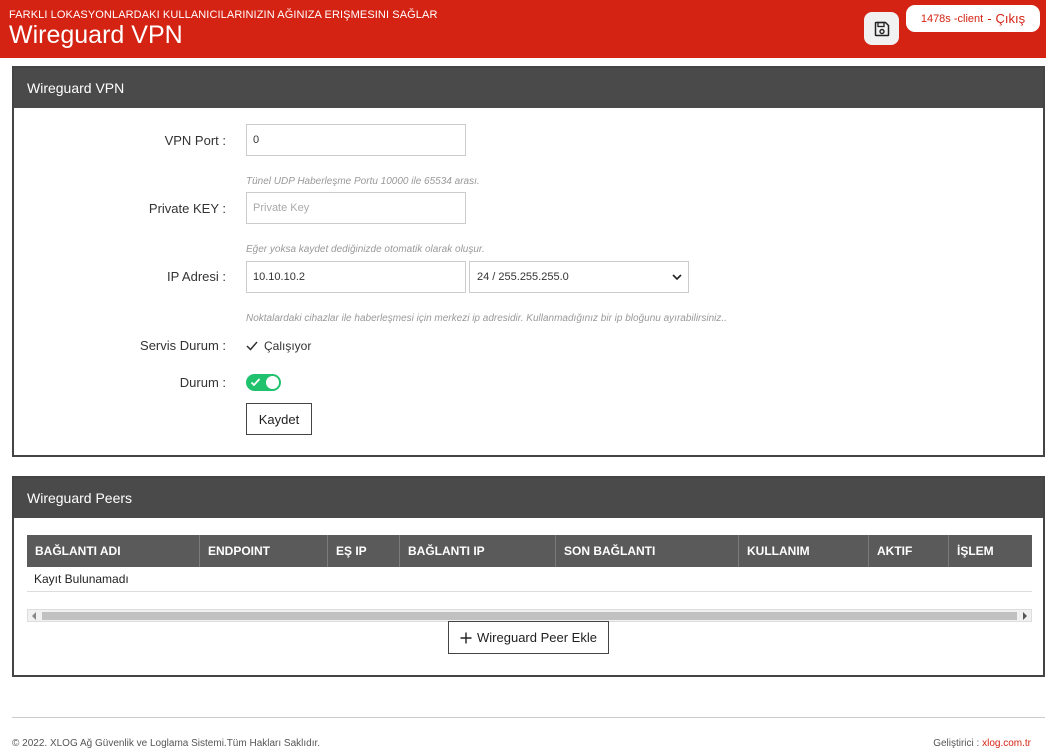 The height and width of the screenshot is (755, 1046). What do you see at coordinates (990, 551) in the screenshot?
I see `column-header: İŞLEM` at bounding box center [990, 551].